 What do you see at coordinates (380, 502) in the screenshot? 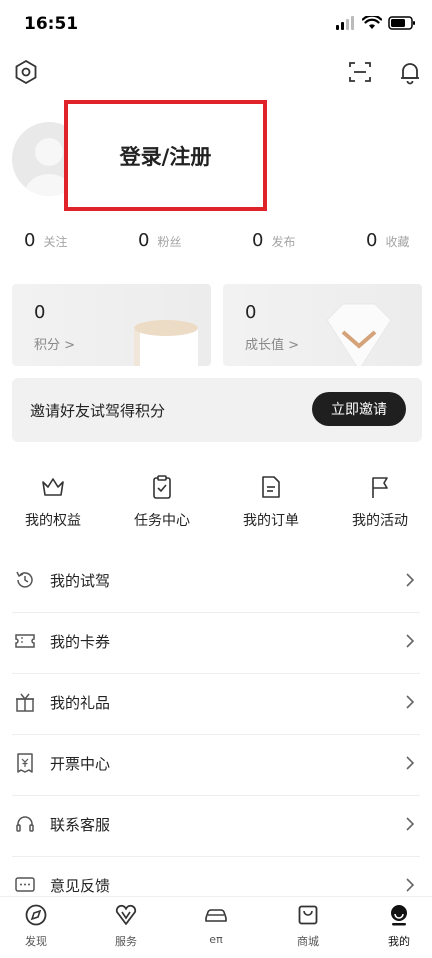
I see `quick-activities: 我的活动` at bounding box center [380, 502].